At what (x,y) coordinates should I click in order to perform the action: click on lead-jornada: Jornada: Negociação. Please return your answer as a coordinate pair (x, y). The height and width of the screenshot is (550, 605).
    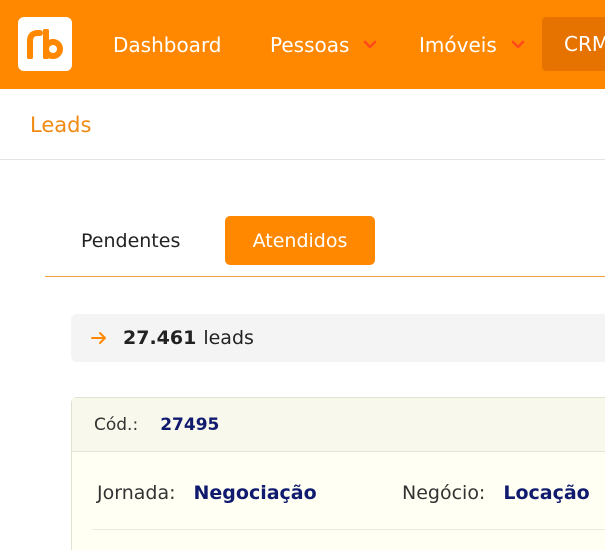
    Looking at the image, I should click on (207, 493).